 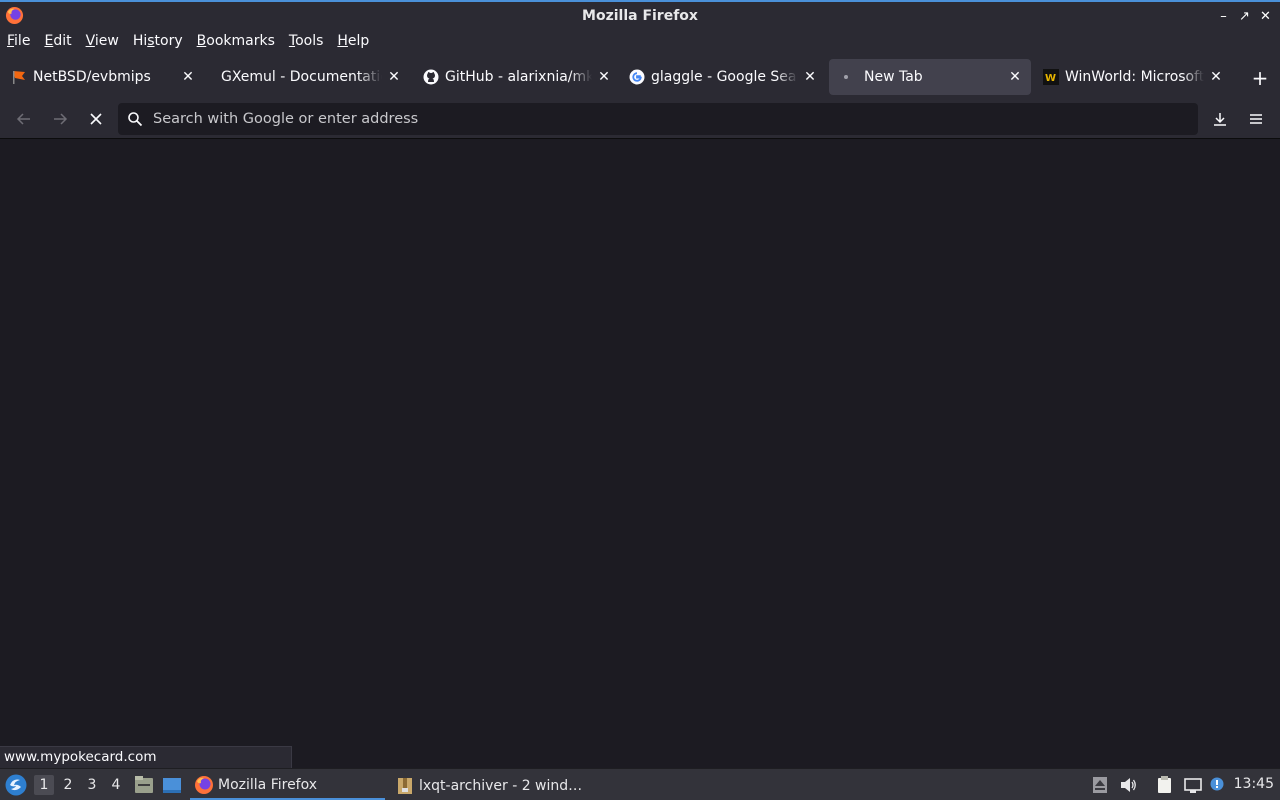 I want to click on tab-label: NetBSD/evbmips, so click(x=92, y=77).